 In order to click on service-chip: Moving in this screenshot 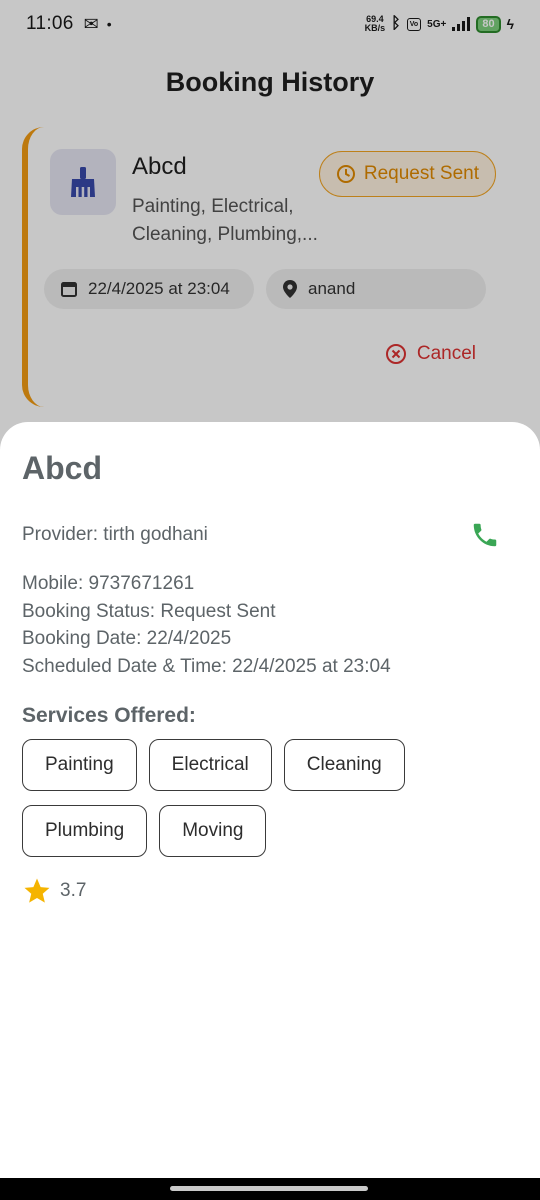, I will do `click(213, 831)`.